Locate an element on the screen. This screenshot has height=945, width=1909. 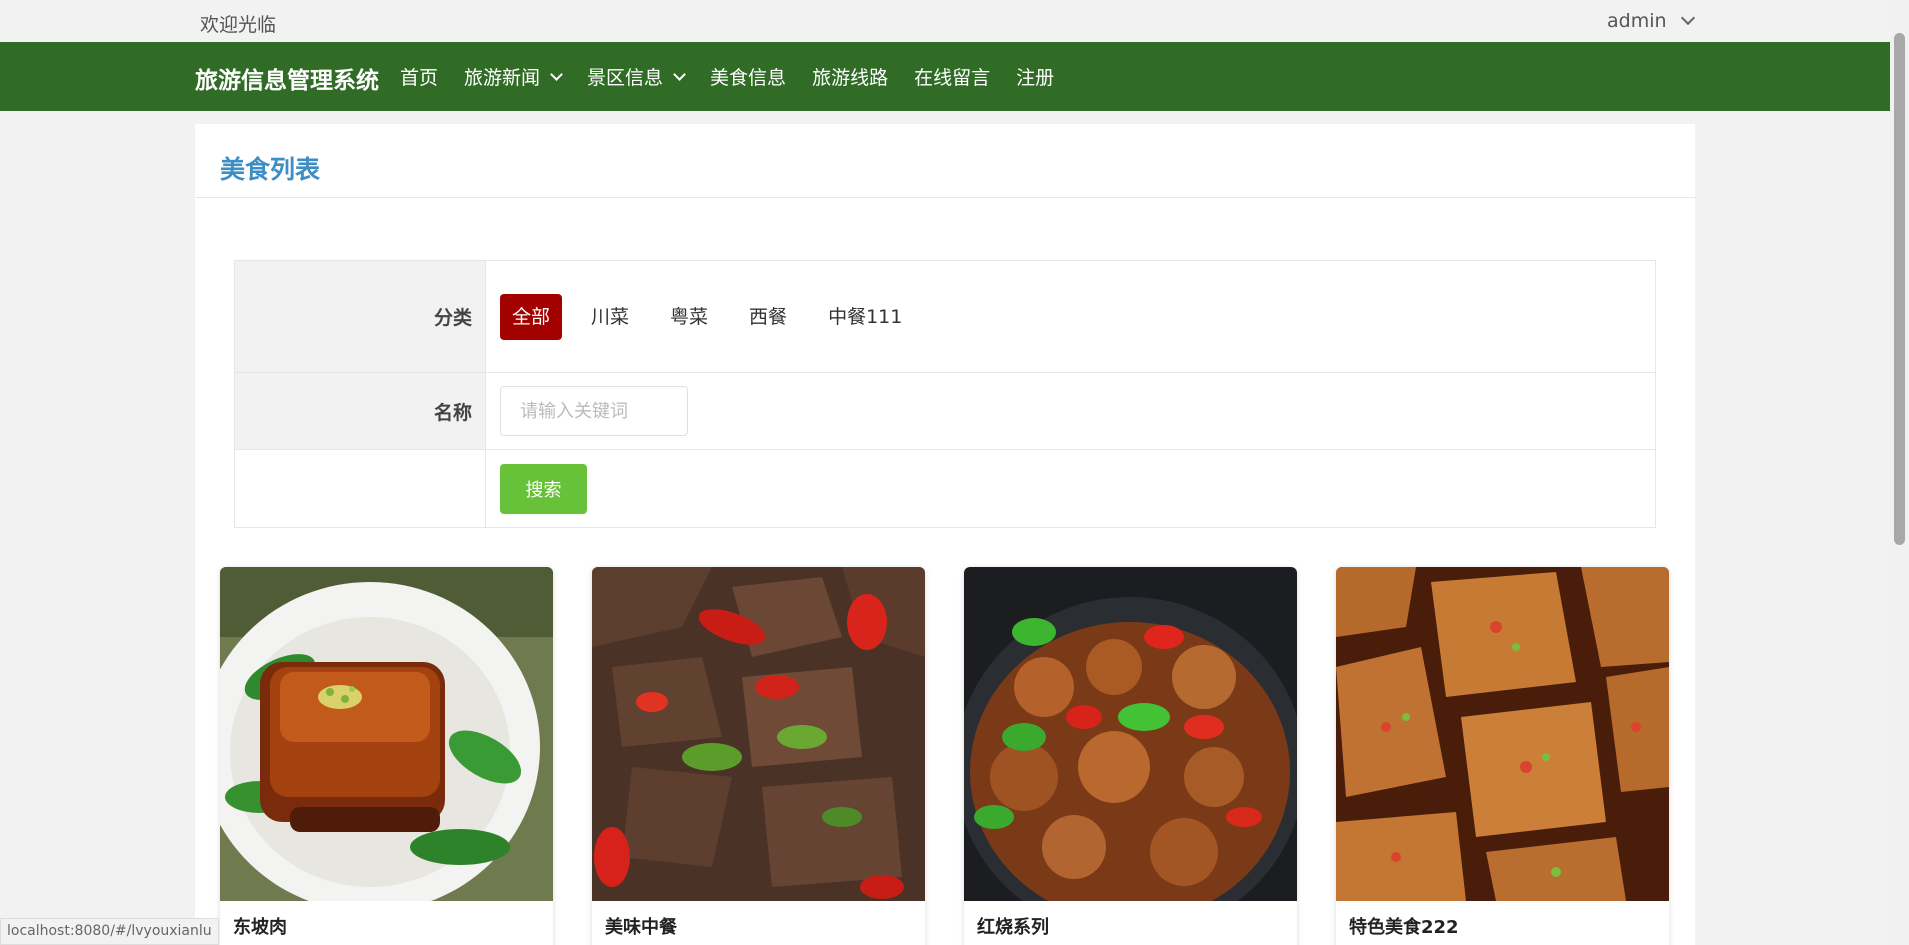
name-search-input is located at coordinates (594, 411).